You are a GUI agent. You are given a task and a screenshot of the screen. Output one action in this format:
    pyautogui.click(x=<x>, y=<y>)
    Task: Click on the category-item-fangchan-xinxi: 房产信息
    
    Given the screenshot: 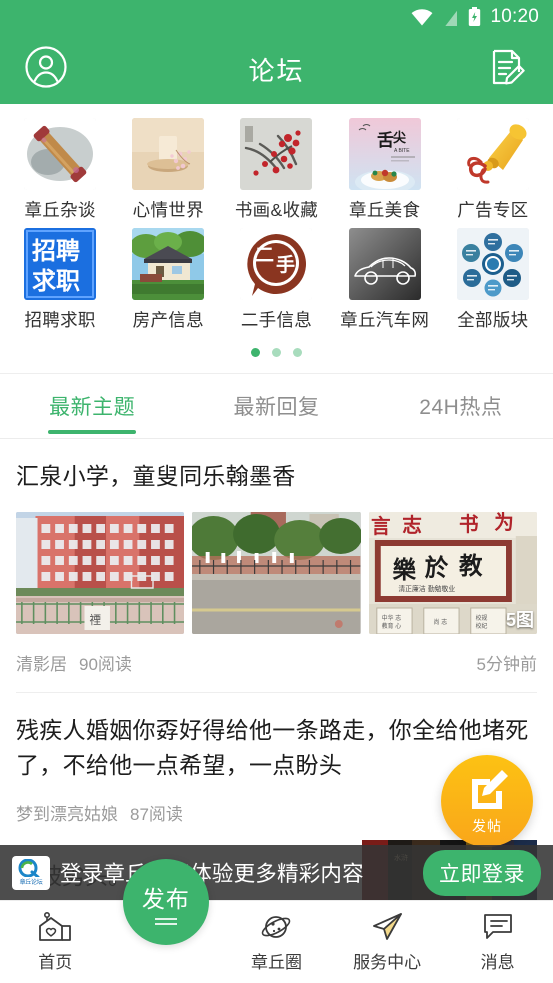 What is the action you would take?
    pyautogui.click(x=168, y=280)
    